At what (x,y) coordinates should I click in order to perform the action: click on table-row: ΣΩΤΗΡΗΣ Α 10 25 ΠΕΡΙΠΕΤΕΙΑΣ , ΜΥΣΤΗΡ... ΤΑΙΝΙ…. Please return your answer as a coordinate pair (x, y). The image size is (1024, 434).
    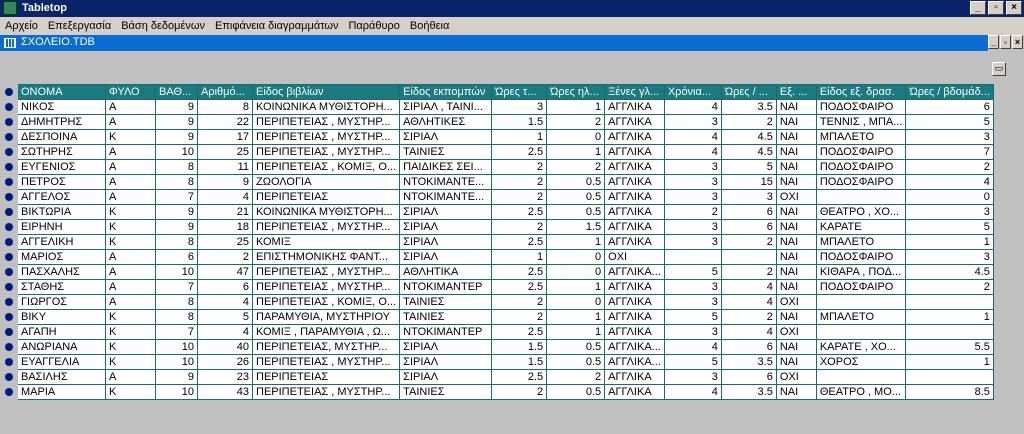
    Looking at the image, I should click on (497, 152).